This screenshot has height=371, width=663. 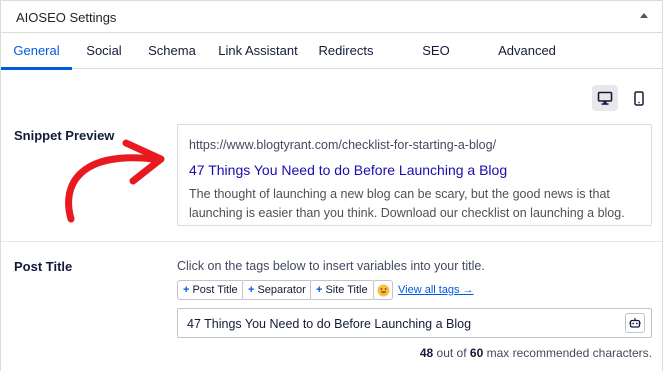 I want to click on view-all-tags-link: View all tags →, so click(x=436, y=290).